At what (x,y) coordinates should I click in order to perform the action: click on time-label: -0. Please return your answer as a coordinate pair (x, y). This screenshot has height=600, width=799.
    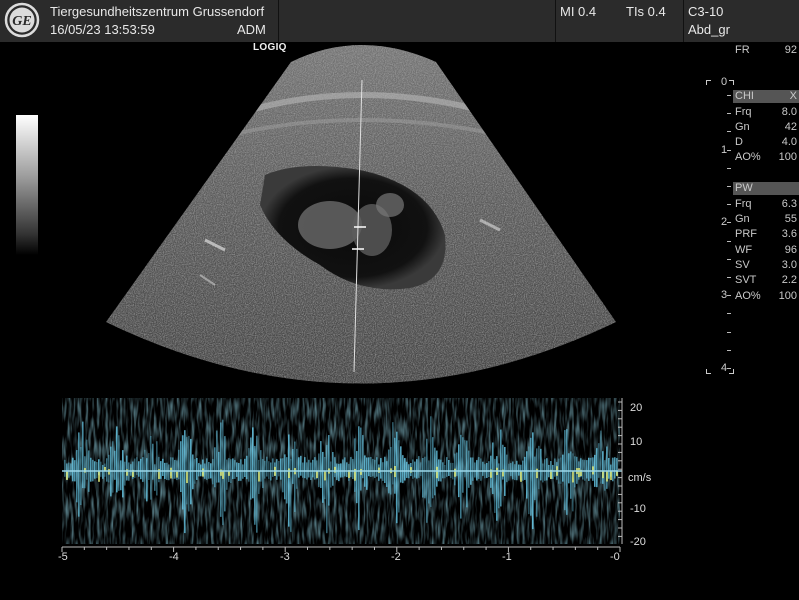
    Looking at the image, I should click on (615, 557).